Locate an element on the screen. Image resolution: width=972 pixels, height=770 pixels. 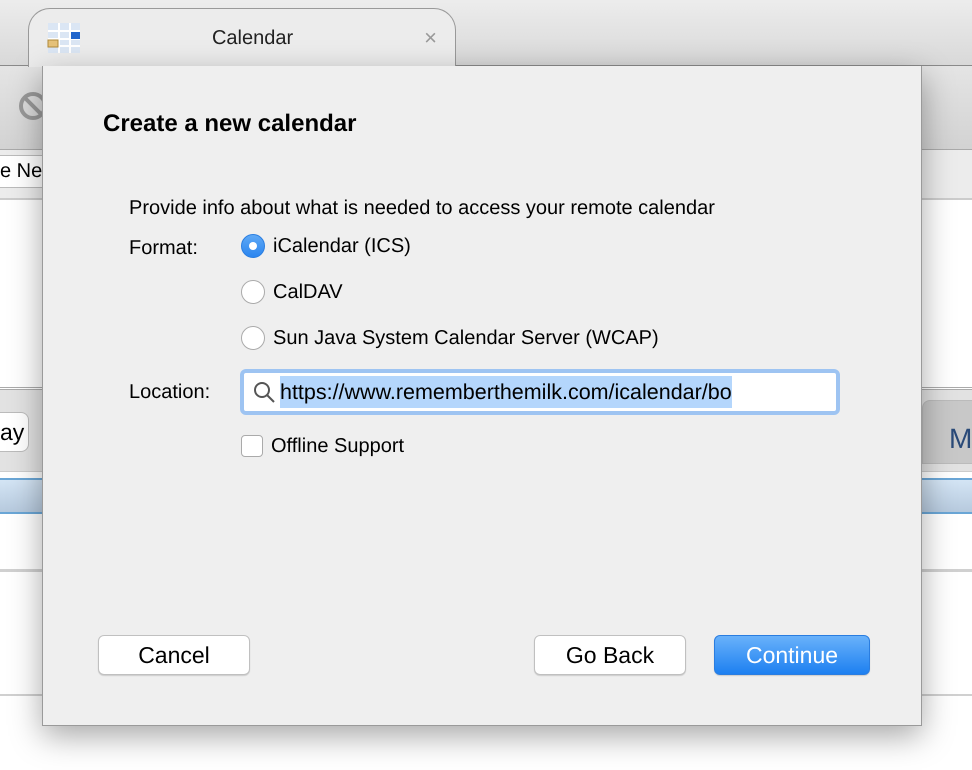
checkbox is located at coordinates (252, 445).